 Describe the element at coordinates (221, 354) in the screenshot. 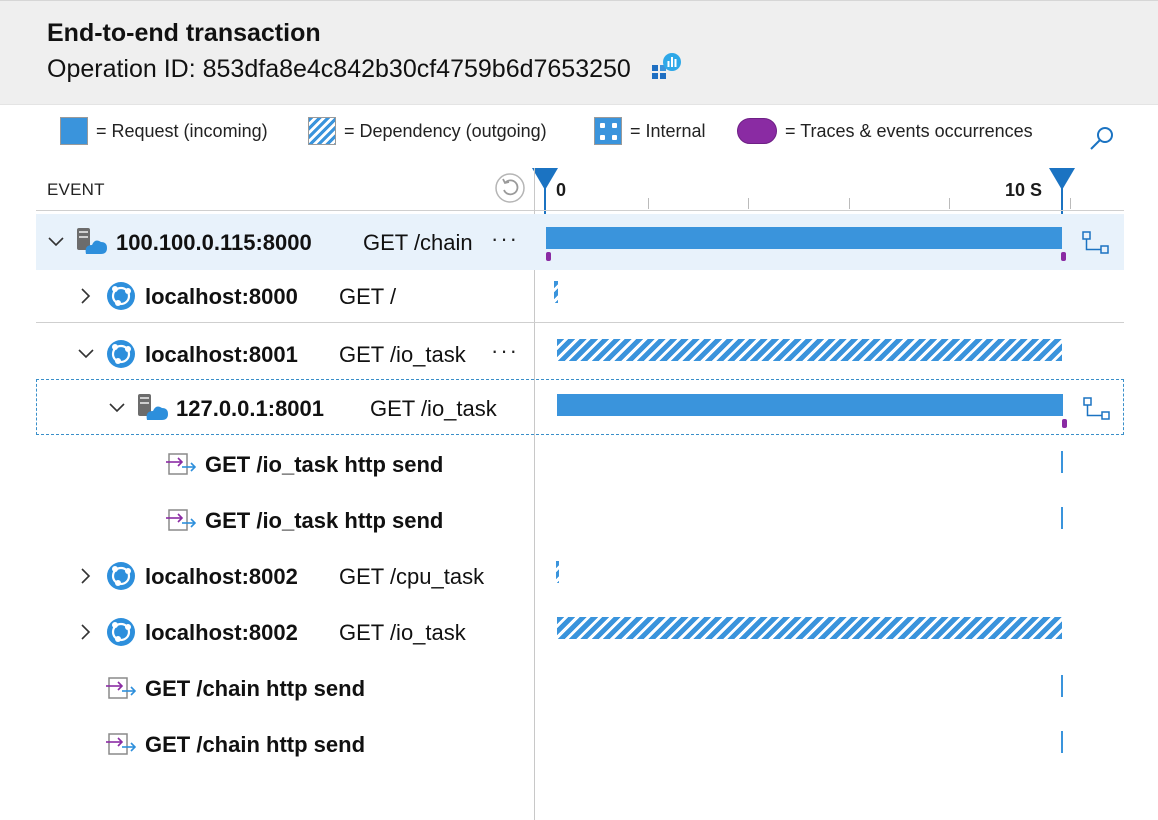

I see `event-name: localhost:8001` at that location.